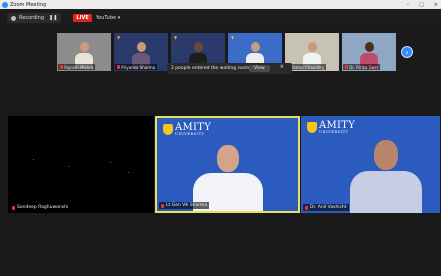 This screenshot has height=276, width=441. Describe the element at coordinates (40, 207) in the screenshot. I see `participant-name: Sandeep Raghuwanshi` at that location.